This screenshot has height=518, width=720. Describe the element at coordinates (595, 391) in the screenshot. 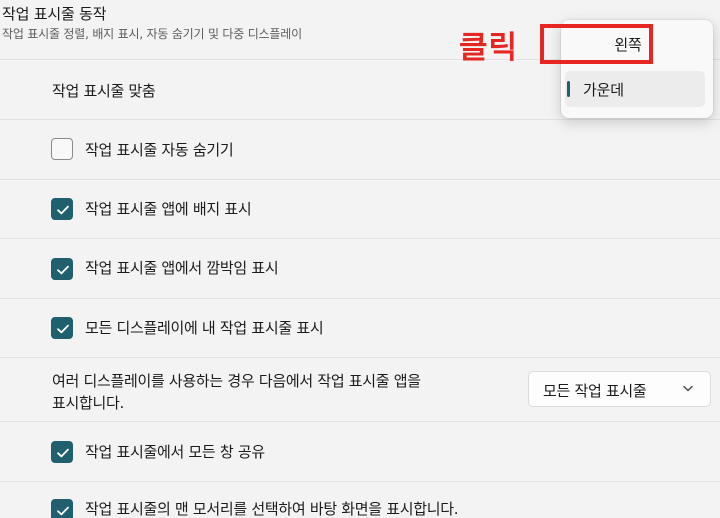

I see `multi-display-dropdown-value: 모든 작업 표시줄` at that location.